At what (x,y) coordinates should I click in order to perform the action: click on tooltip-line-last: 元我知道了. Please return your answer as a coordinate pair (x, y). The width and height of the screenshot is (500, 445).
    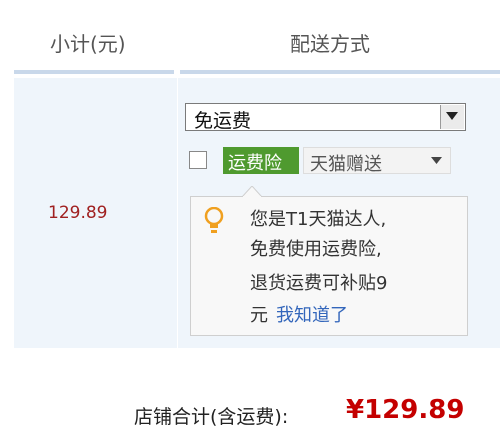
    Looking at the image, I should click on (299, 314).